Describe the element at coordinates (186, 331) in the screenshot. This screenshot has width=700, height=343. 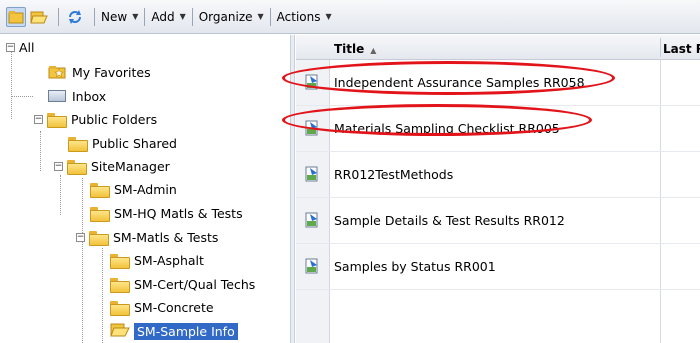
I see `tree-label: SM-Sample Info` at that location.